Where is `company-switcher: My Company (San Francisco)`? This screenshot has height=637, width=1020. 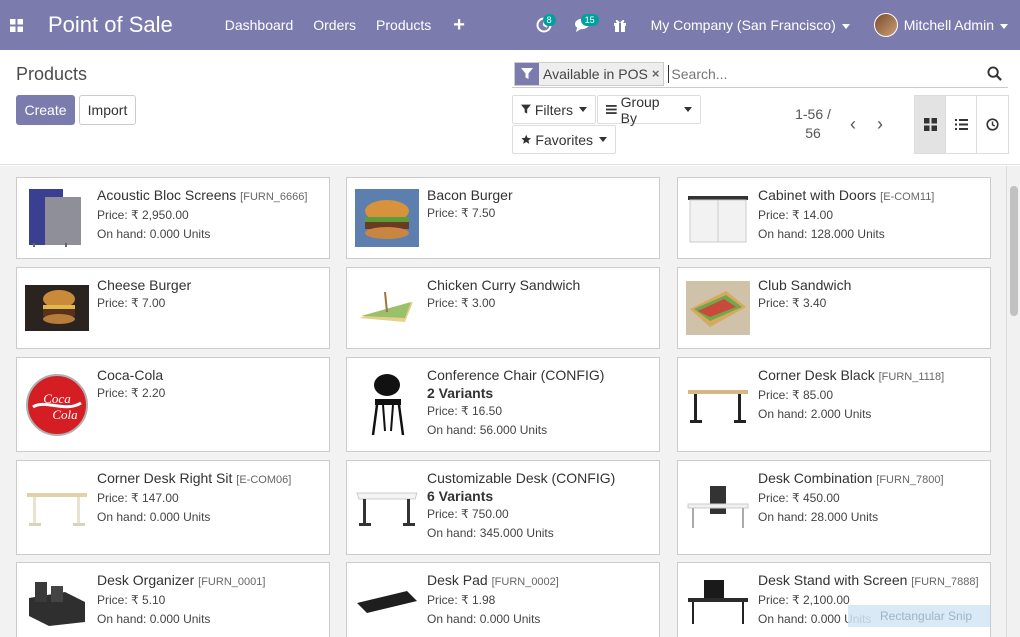 company-switcher: My Company (San Francisco) is located at coordinates (750, 25).